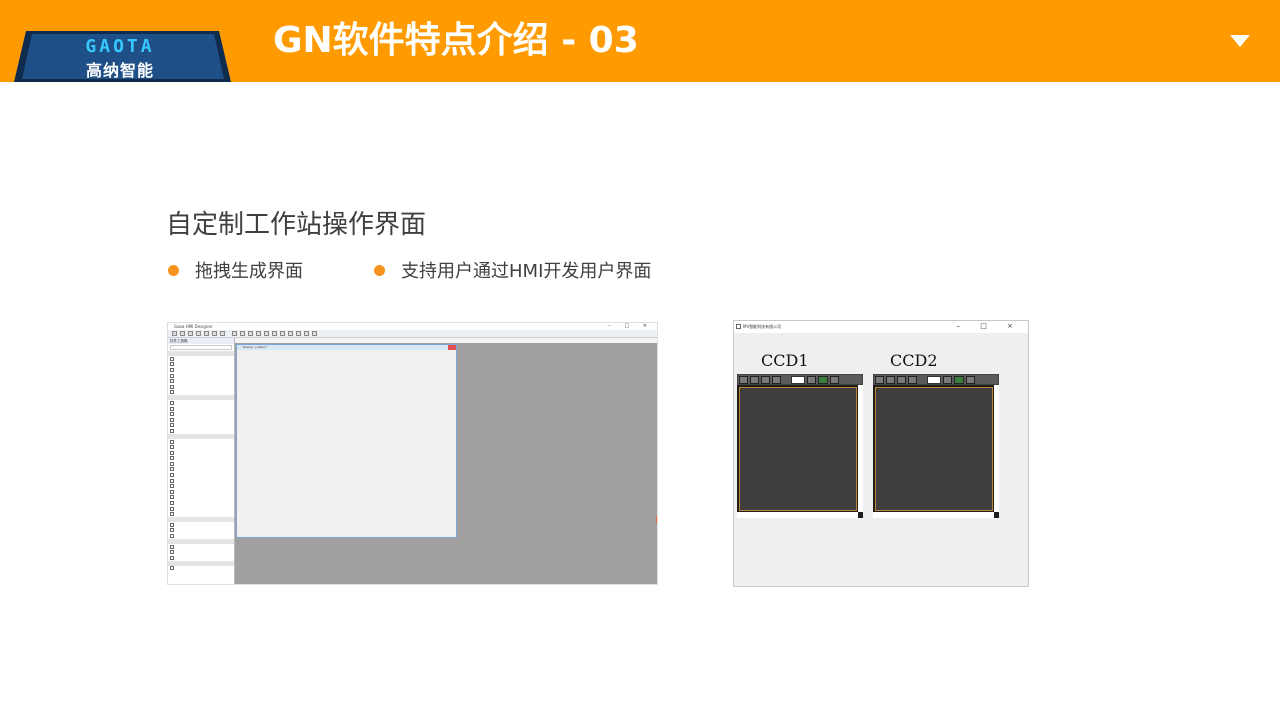 This screenshot has width=1280, height=720. What do you see at coordinates (452, 347) in the screenshot?
I see `close-icon` at bounding box center [452, 347].